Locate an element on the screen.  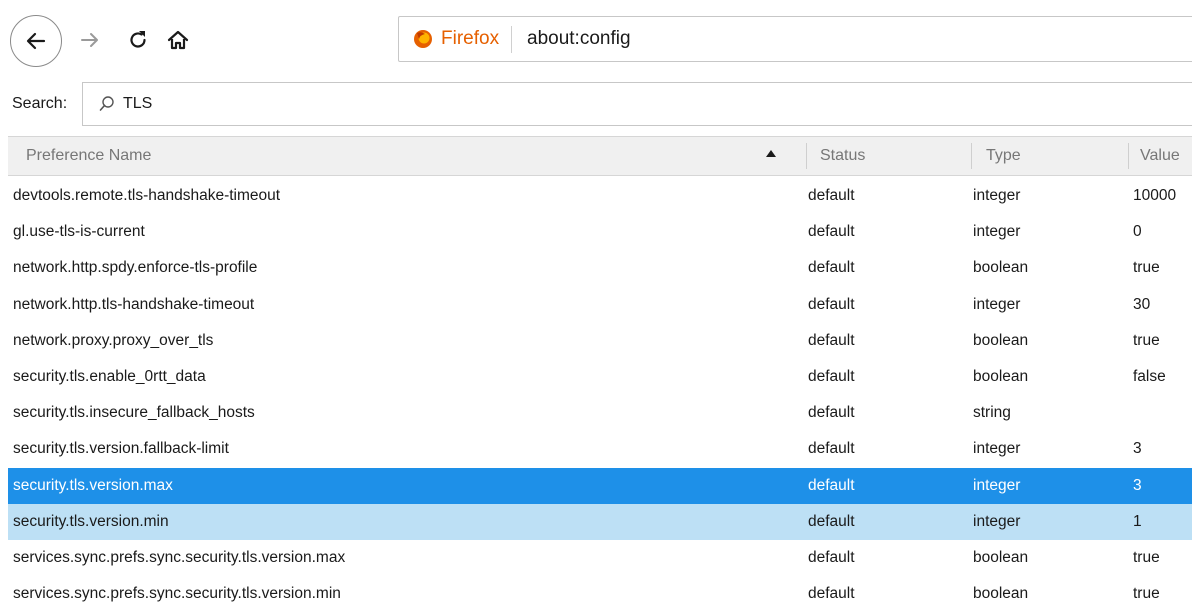
back-arrow-icon is located at coordinates (36, 41).